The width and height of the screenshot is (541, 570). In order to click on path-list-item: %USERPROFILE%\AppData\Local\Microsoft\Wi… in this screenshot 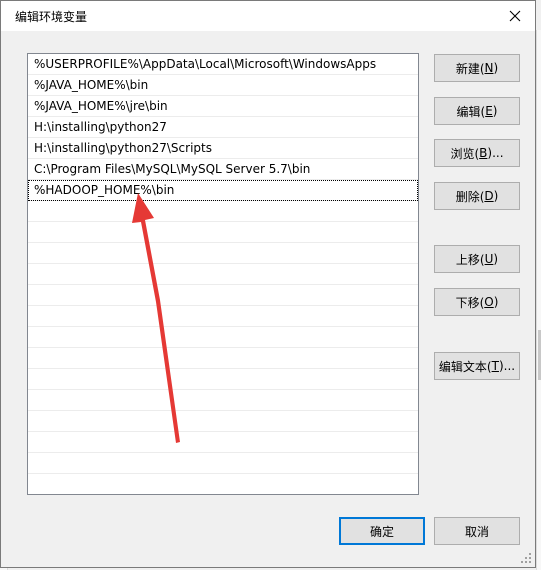, I will do `click(223, 64)`.